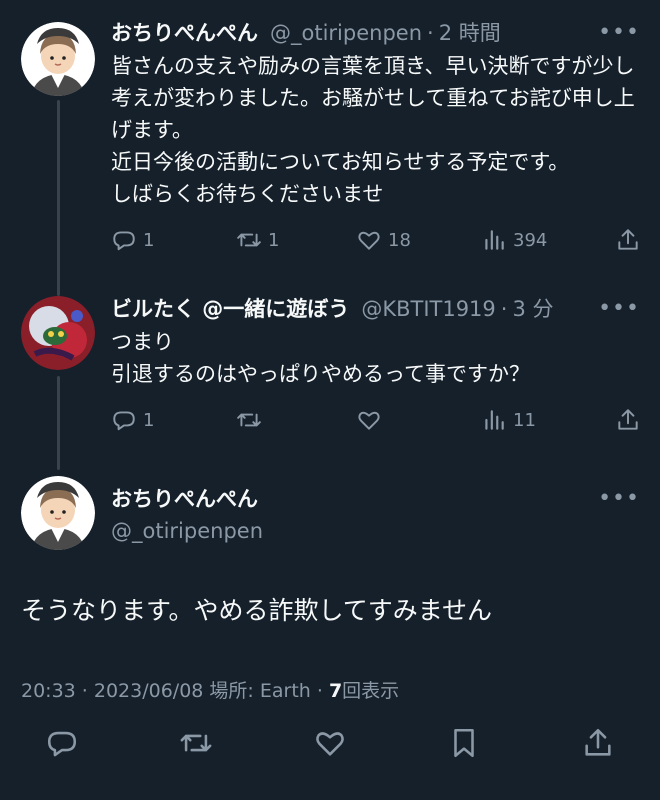  I want to click on view-count: 394, so click(530, 240).